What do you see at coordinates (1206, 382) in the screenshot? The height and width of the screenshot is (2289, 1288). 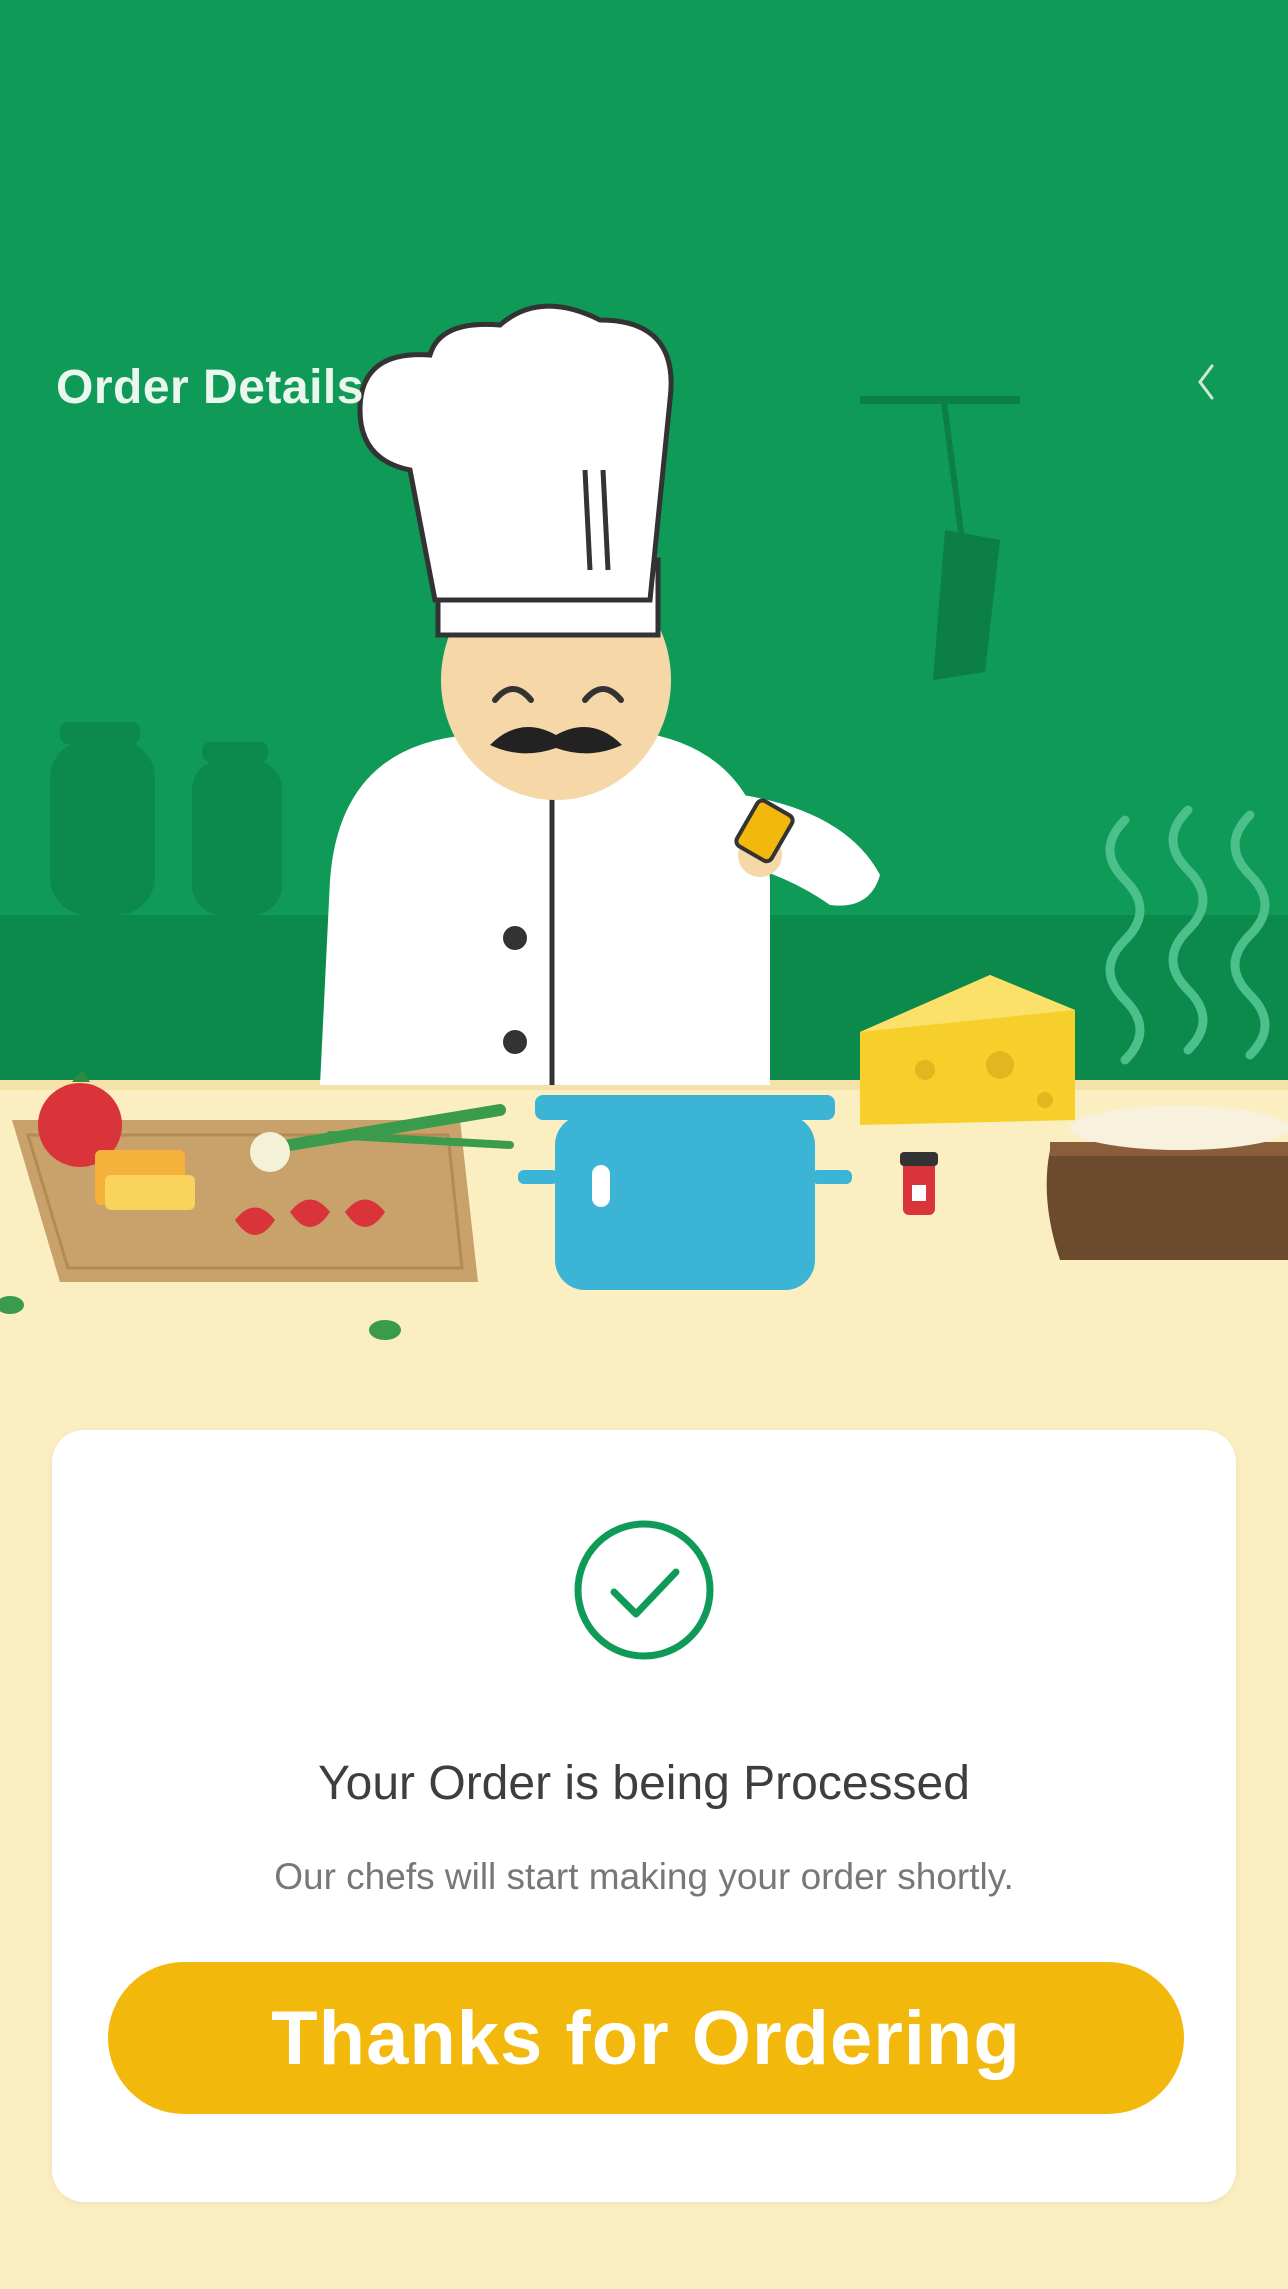 I see `chevron-left-icon` at bounding box center [1206, 382].